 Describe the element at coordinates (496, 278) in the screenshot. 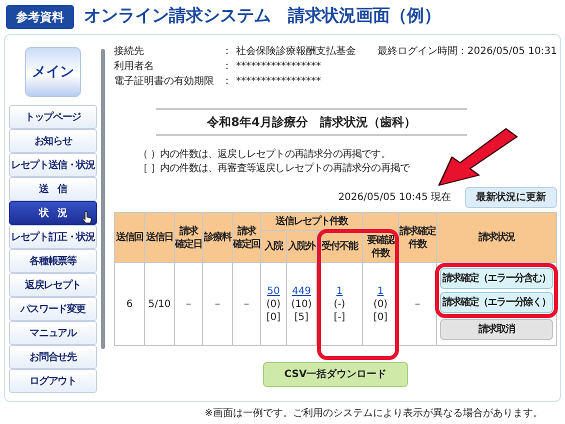

I see `confirm-button: 請求確定（エラー分含む）` at that location.